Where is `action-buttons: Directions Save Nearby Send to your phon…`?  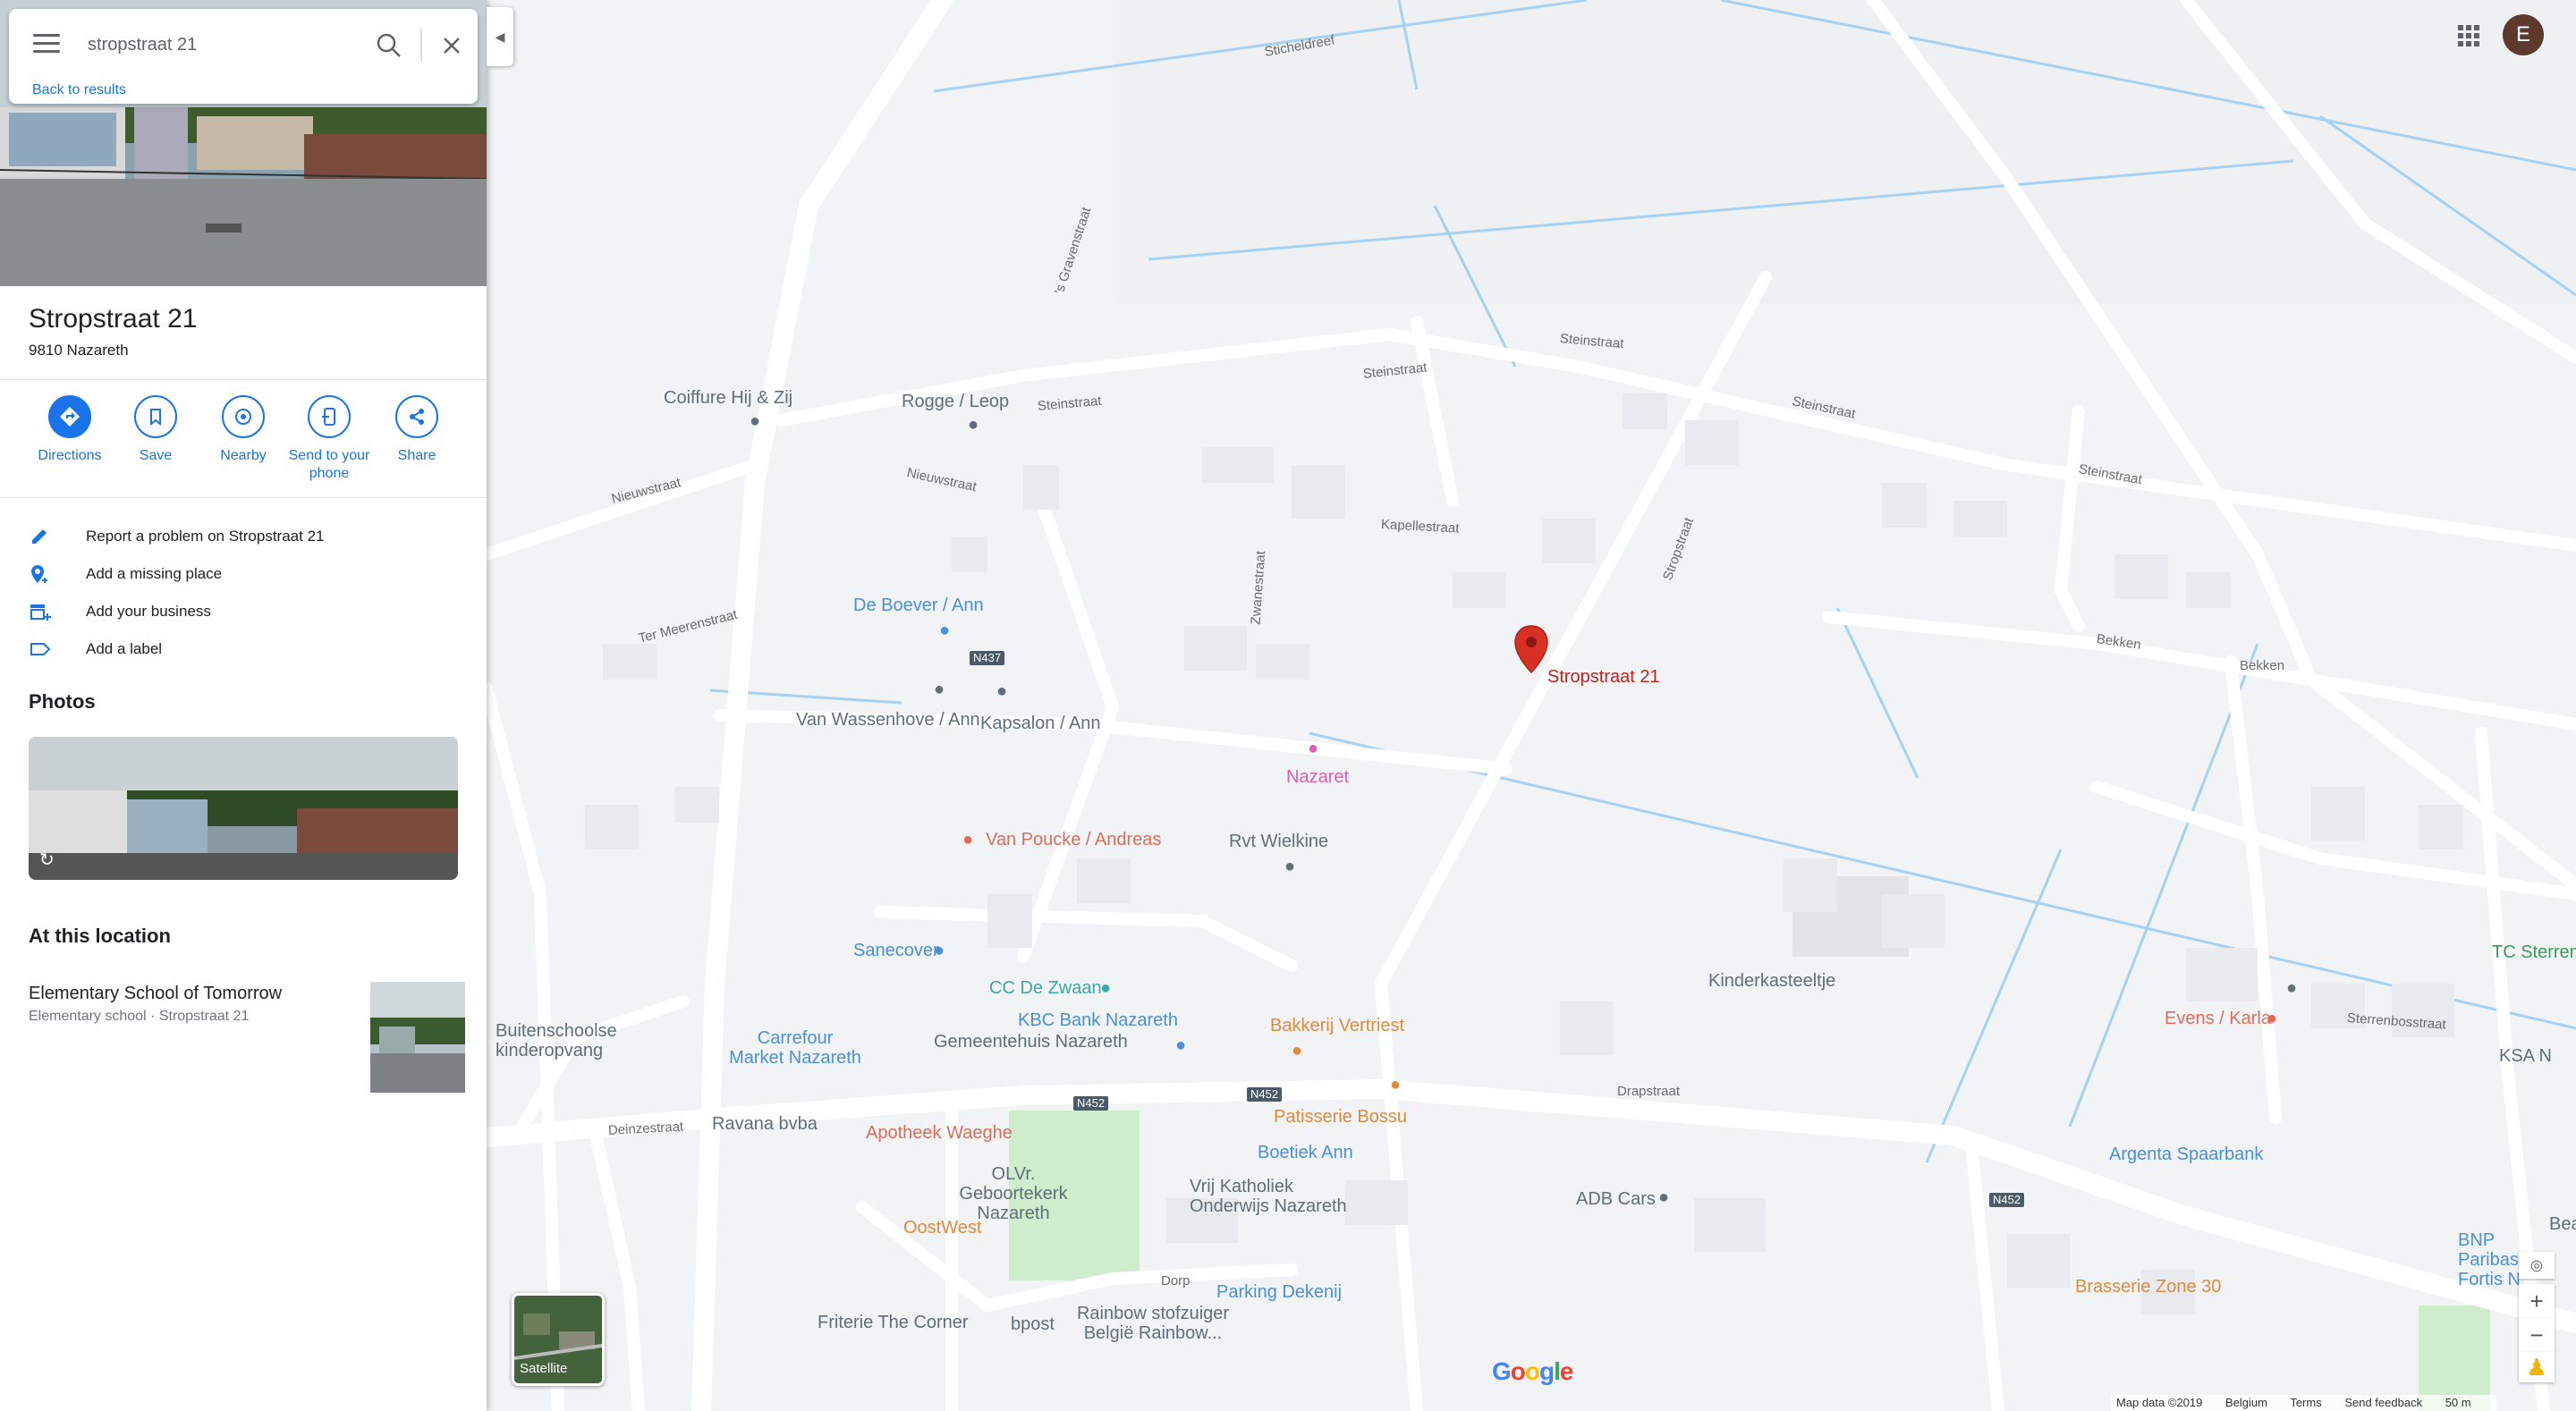
action-buttons: Directions Save Nearby Send to your phon… is located at coordinates (243, 445).